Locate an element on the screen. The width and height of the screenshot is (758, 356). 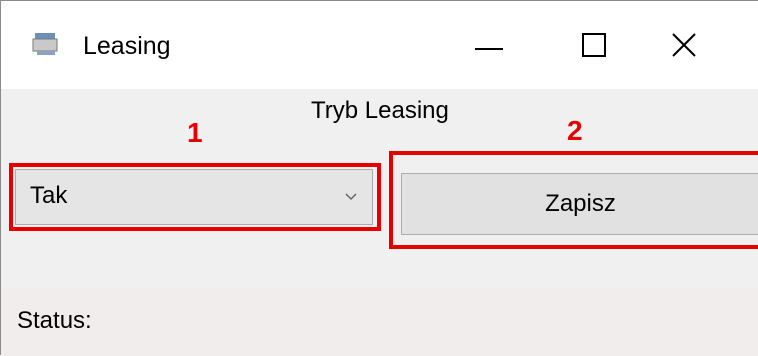
status-label: Status: is located at coordinates (54, 320).